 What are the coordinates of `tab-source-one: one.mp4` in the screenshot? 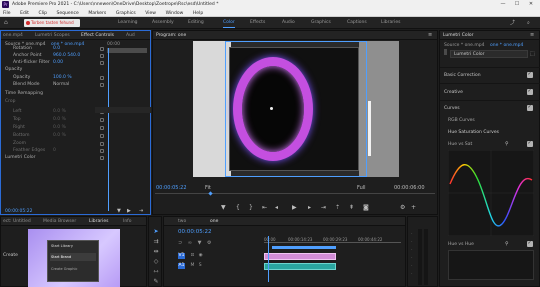 It's located at (13, 35).